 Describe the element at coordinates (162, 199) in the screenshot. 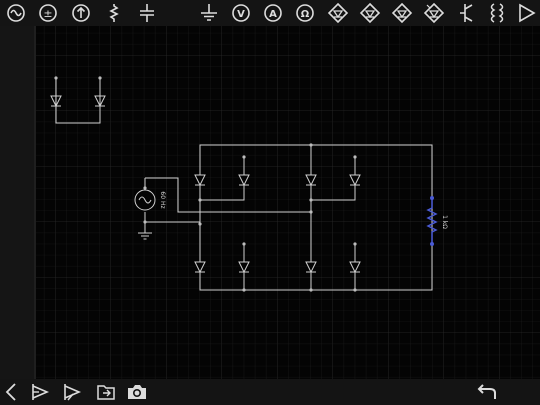

I see `source-label: 60 Hz` at that location.